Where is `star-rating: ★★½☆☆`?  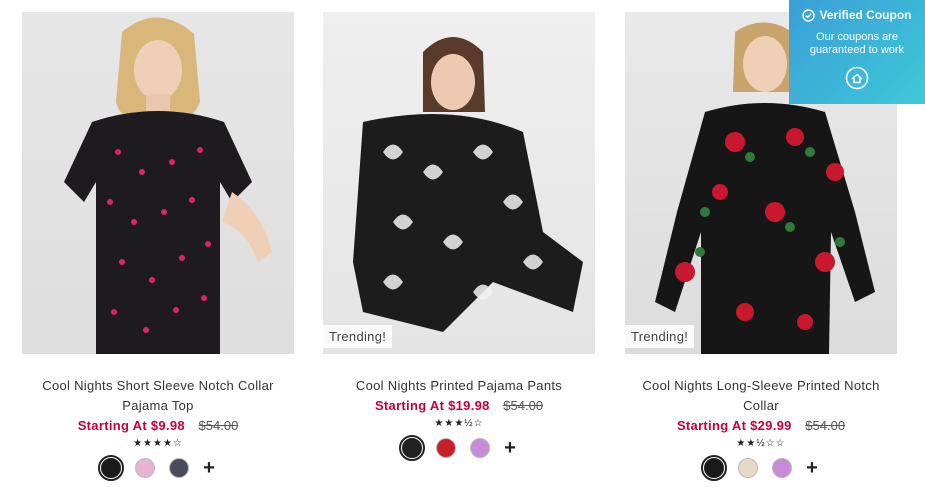
star-rating: ★★½☆☆ is located at coordinates (761, 443).